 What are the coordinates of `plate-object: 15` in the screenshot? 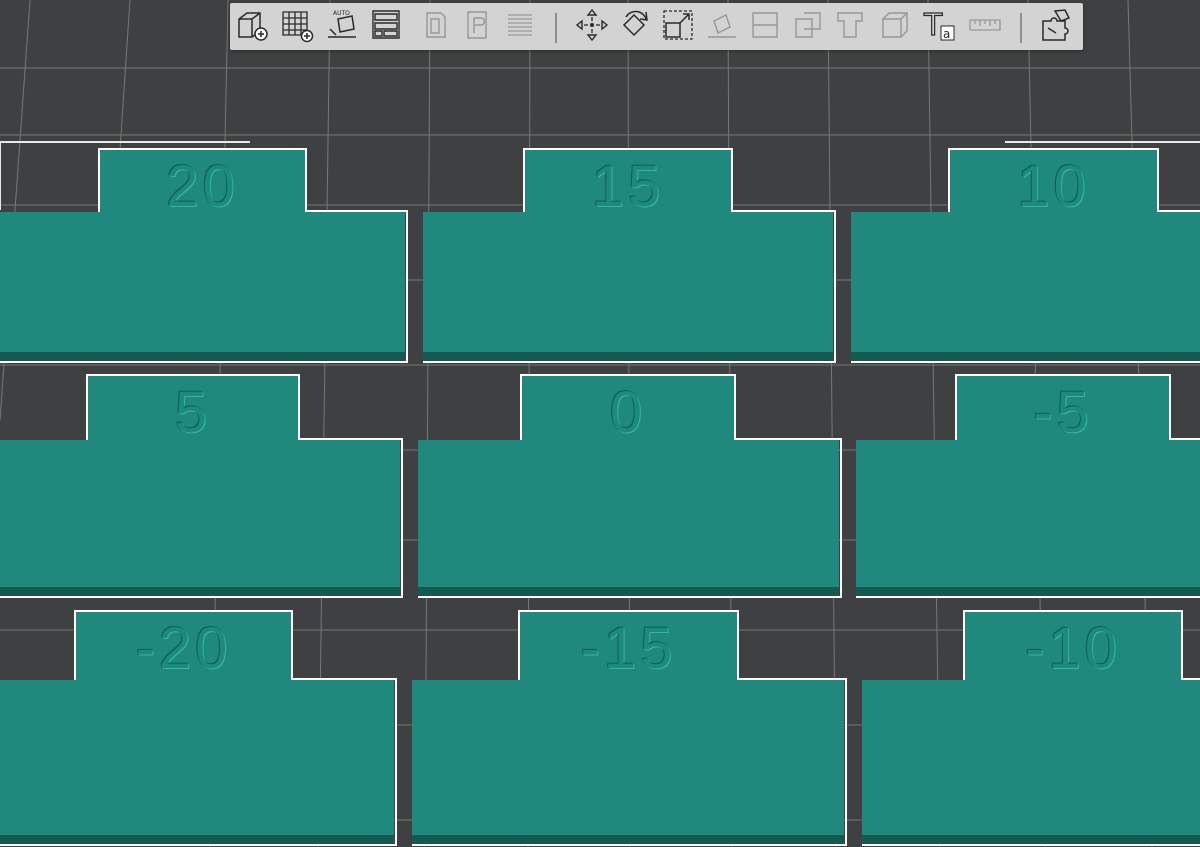 It's located at (628, 256).